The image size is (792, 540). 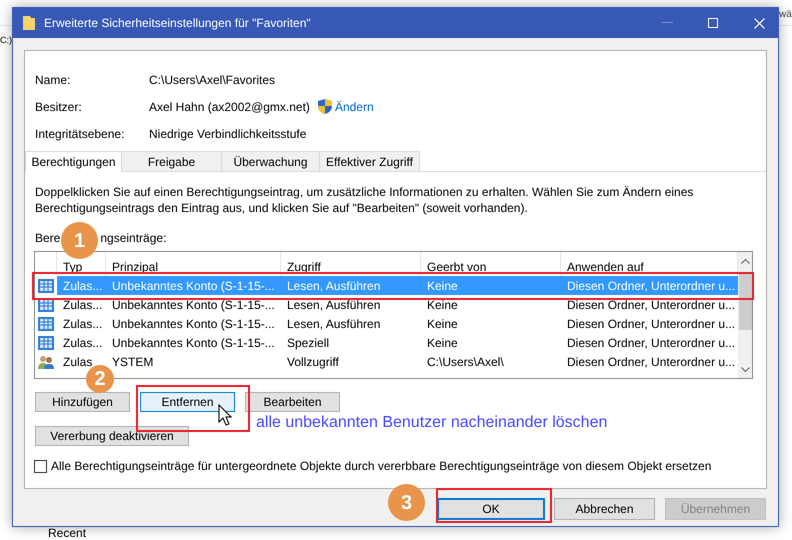 I want to click on tab: Überwachung, so click(x=271, y=161).